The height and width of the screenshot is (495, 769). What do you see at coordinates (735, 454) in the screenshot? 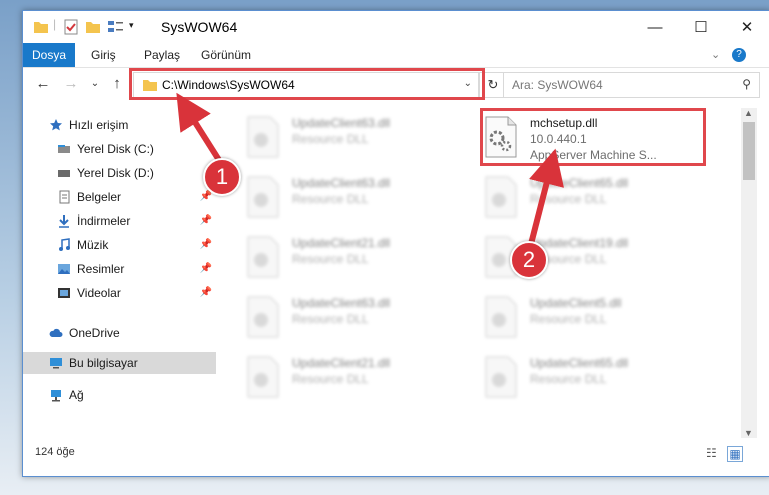
I see `tiles-view-icon: ▦` at bounding box center [735, 454].